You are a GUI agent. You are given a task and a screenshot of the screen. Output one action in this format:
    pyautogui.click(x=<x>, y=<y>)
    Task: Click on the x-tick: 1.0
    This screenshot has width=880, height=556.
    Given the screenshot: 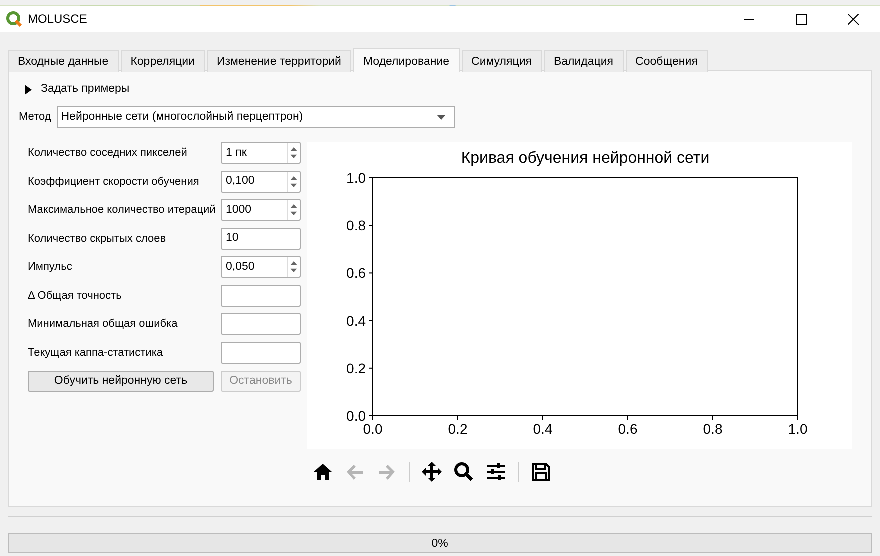 What is the action you would take?
    pyautogui.click(x=798, y=427)
    